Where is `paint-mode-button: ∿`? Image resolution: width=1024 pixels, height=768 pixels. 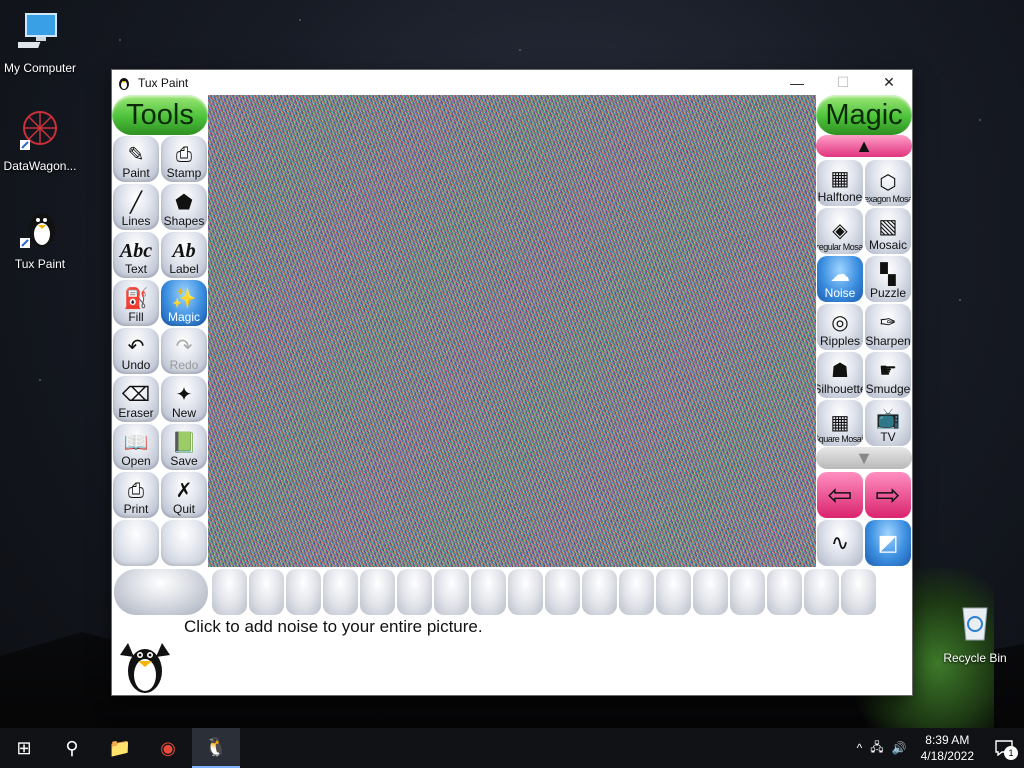
paint-mode-button: ∿ is located at coordinates (840, 543).